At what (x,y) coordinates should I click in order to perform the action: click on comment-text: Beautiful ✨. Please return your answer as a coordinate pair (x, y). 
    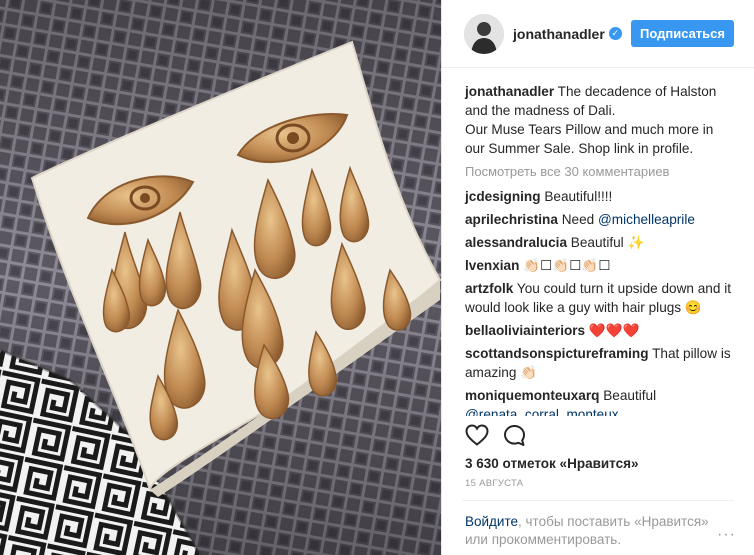
    Looking at the image, I should click on (607, 242).